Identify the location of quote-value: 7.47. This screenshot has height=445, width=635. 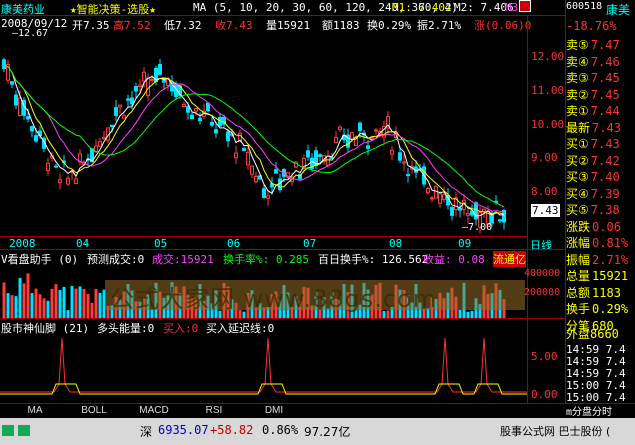
(605, 45).